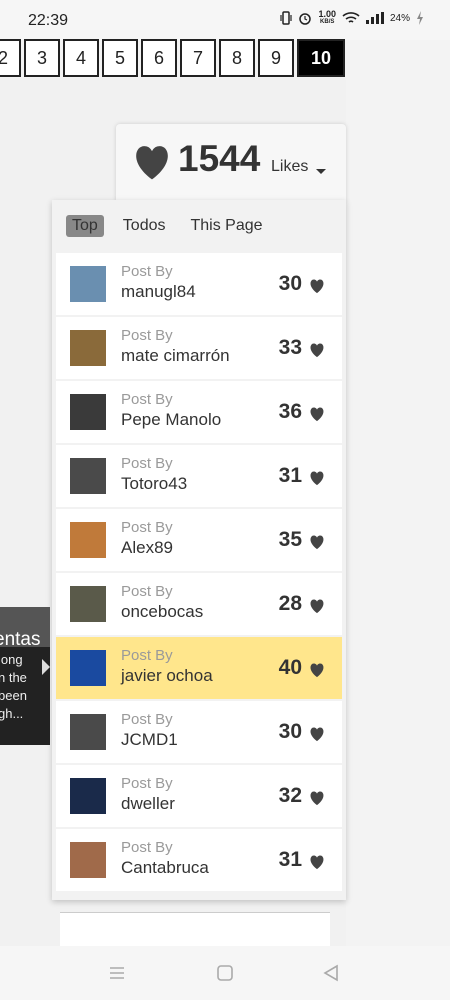 Image resolution: width=450 pixels, height=1000 pixels. What do you see at coordinates (290, 859) in the screenshot?
I see `like-count: 31` at bounding box center [290, 859].